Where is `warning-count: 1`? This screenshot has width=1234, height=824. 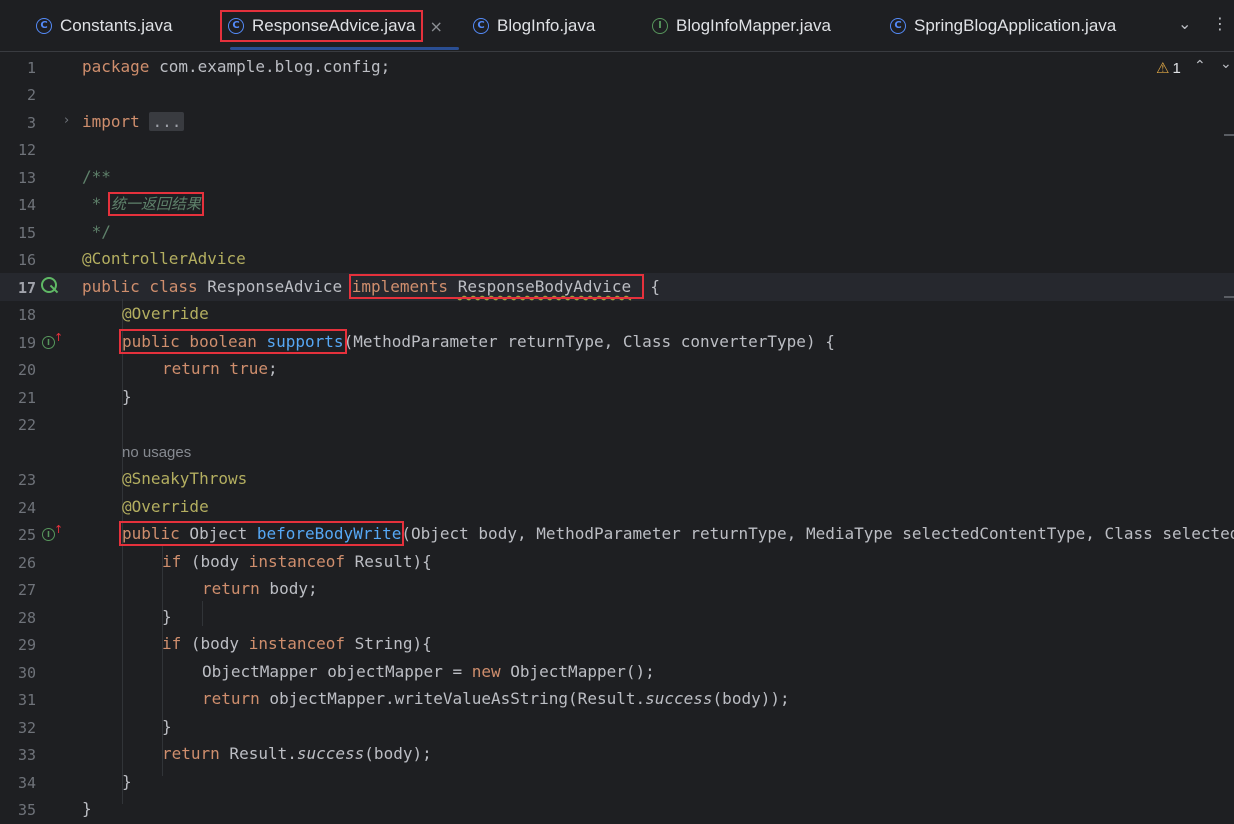 warning-count: 1 is located at coordinates (1176, 68).